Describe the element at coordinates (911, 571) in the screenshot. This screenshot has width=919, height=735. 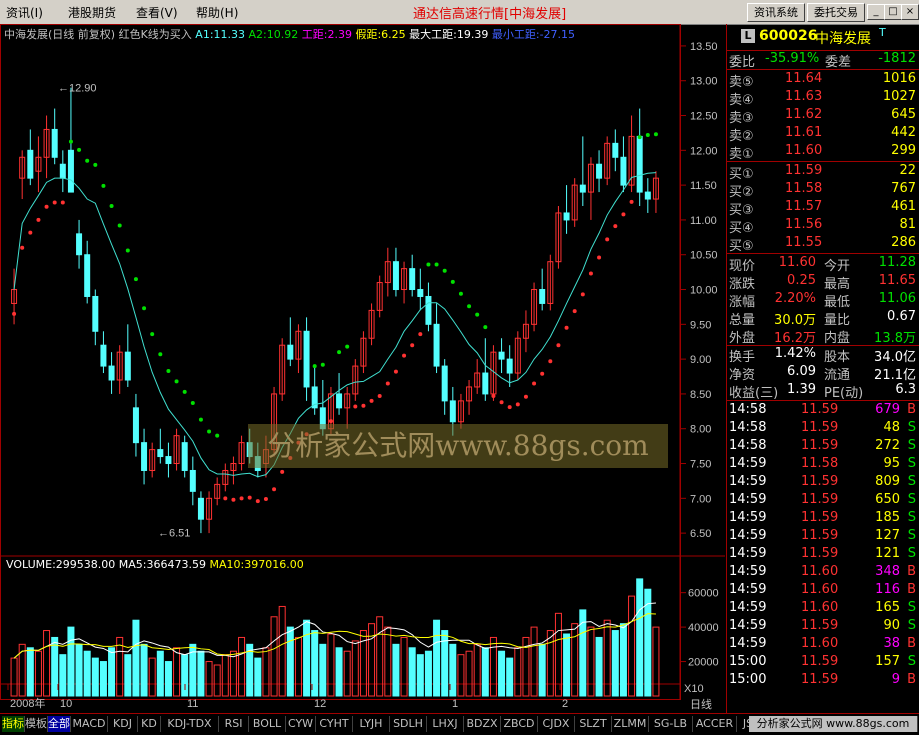
I see `tick-side: B` at that location.